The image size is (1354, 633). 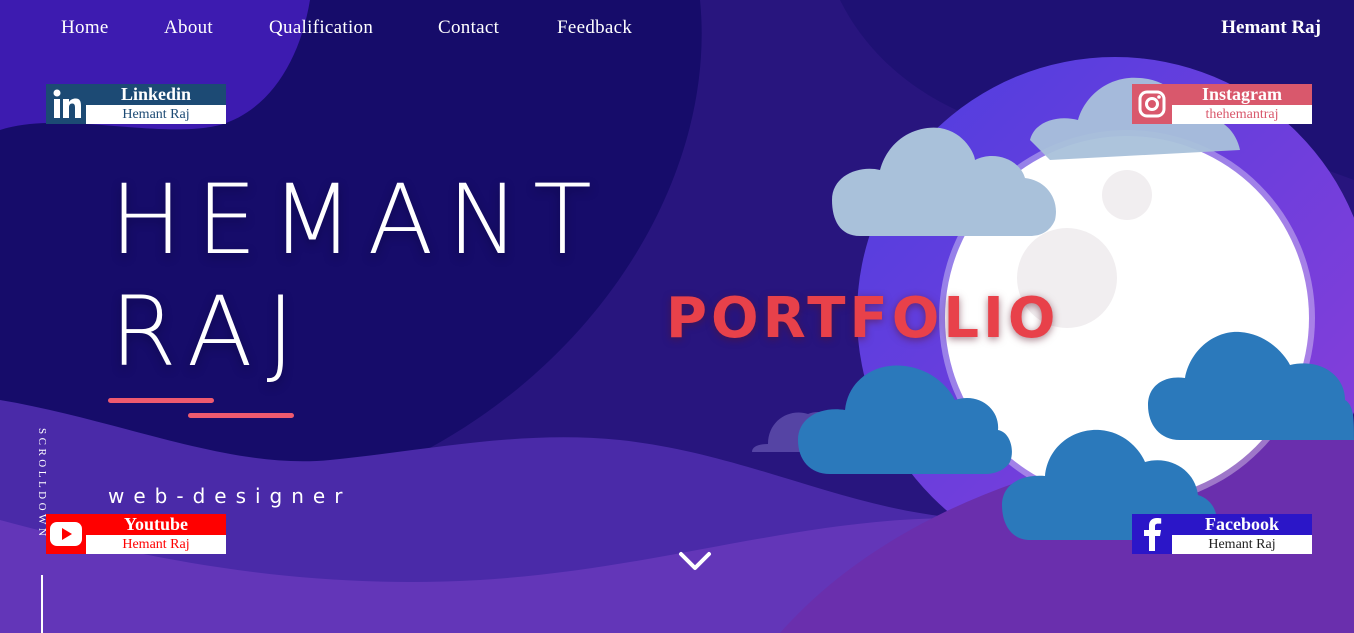 What do you see at coordinates (156, 114) in the screenshot?
I see `linkedin-handle: Hemant Raj` at bounding box center [156, 114].